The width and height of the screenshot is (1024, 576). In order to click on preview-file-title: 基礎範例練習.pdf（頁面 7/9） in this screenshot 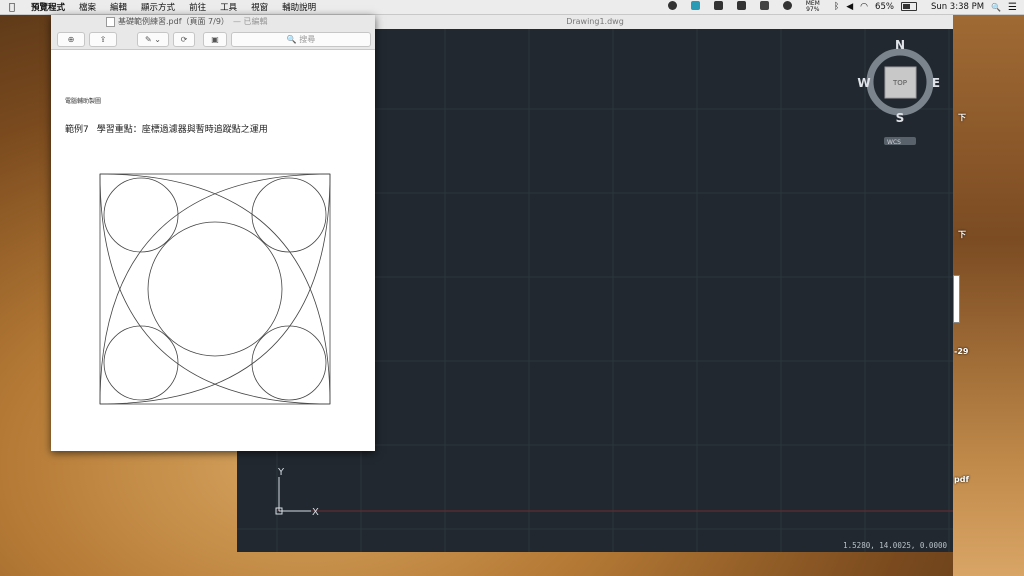, I will do `click(173, 21)`.